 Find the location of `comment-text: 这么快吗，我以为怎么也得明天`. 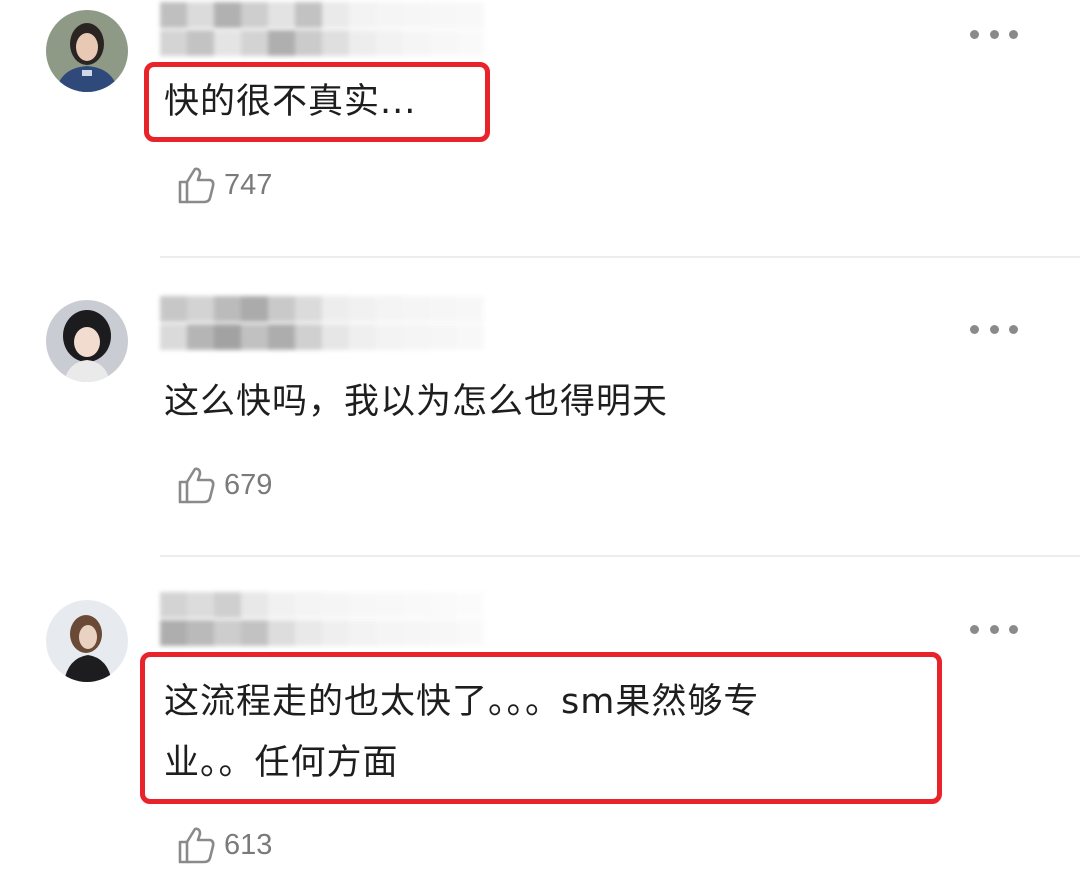

comment-text: 这么快吗，我以为怎么也得明天 is located at coordinates (416, 402).